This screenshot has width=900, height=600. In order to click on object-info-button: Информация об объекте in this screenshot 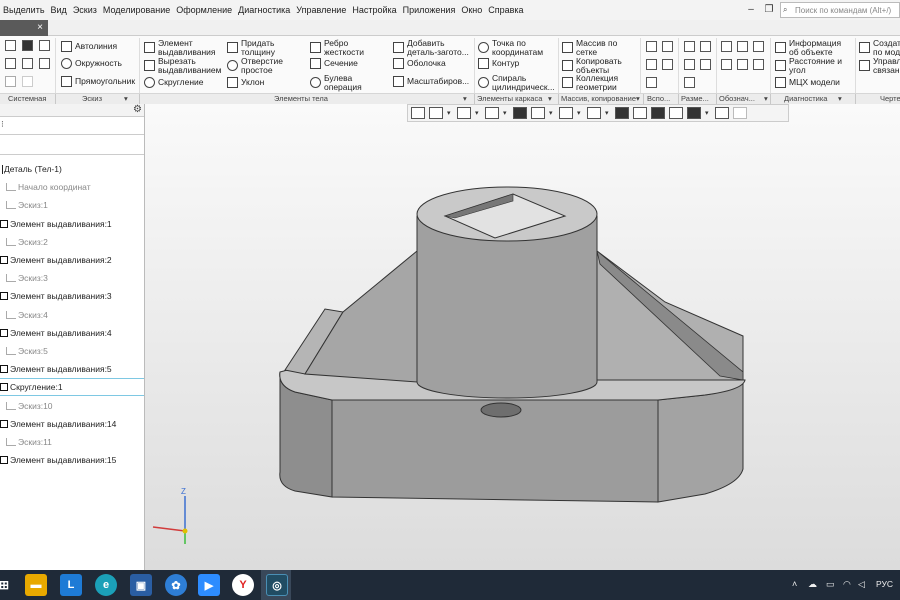, I will do `click(811, 47)`.